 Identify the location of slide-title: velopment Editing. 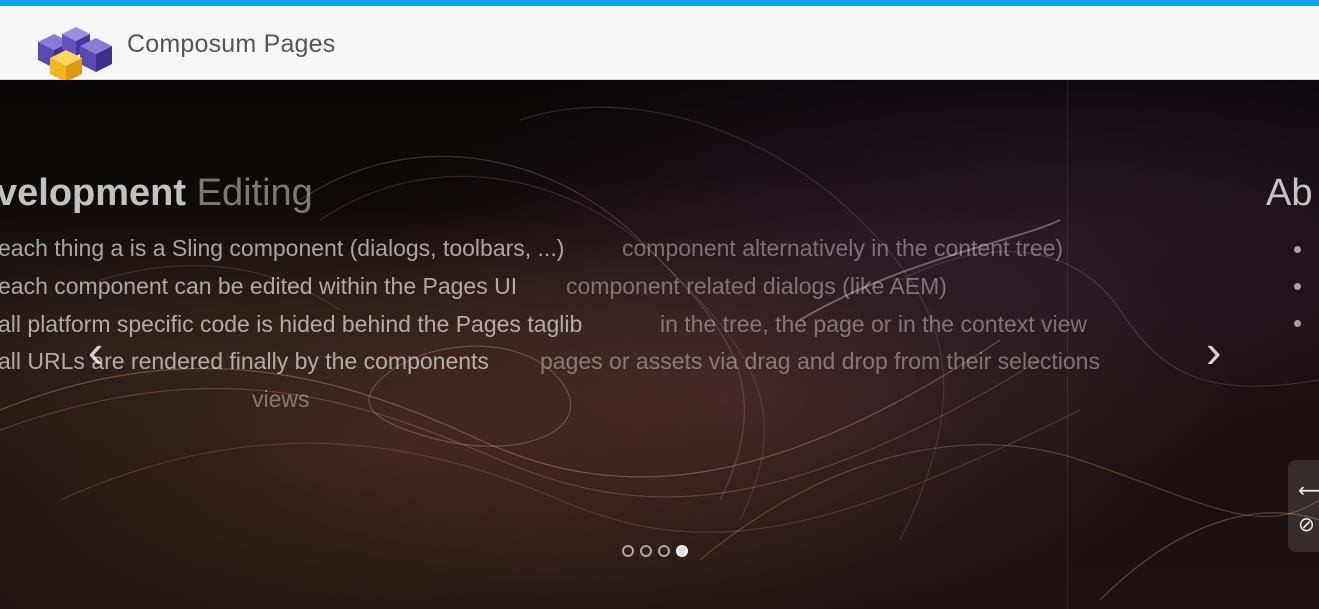
(156, 193).